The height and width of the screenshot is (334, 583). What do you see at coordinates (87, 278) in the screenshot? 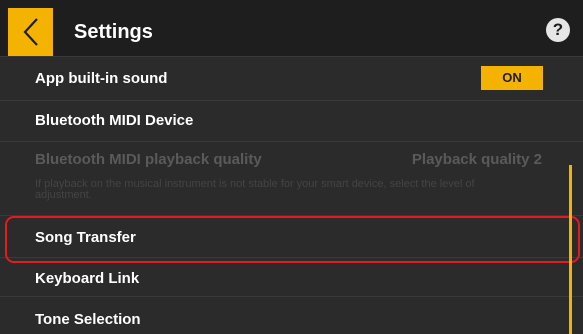
I see `keyboard-link-label: Keyboard Link` at bounding box center [87, 278].